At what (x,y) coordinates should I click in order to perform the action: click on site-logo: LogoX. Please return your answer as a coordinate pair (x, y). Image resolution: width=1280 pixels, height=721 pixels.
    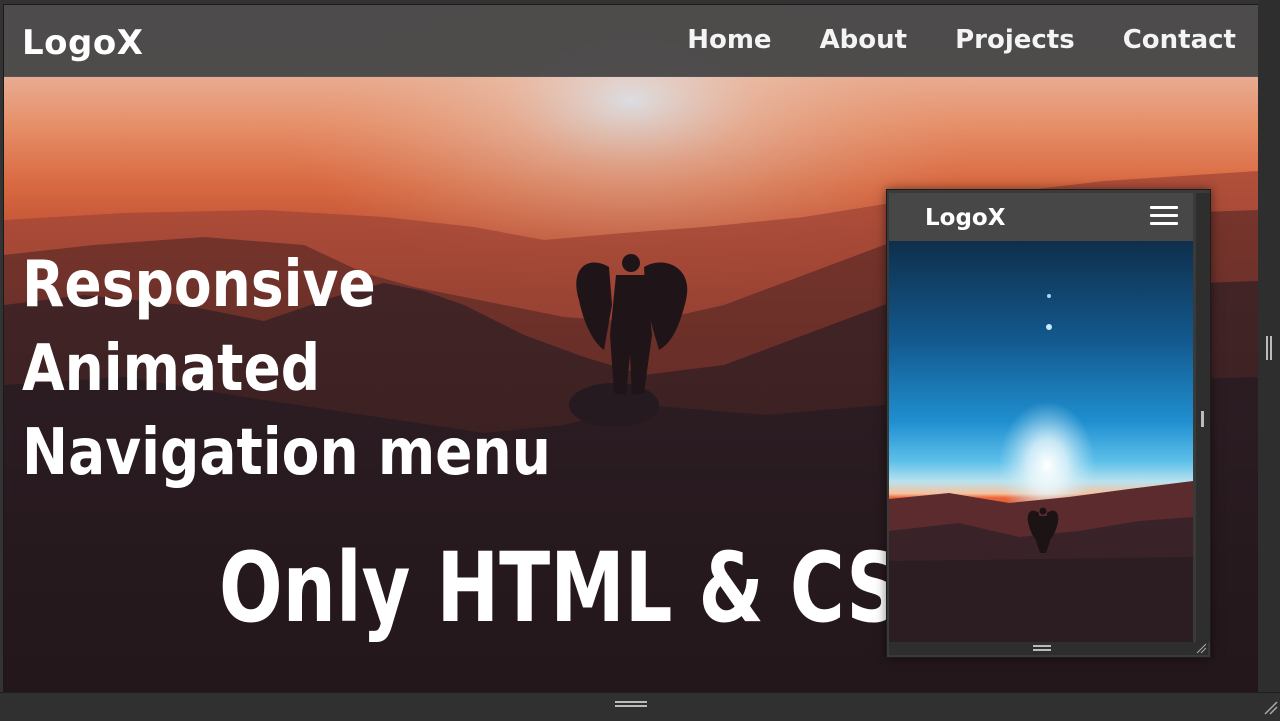
    Looking at the image, I should click on (82, 43).